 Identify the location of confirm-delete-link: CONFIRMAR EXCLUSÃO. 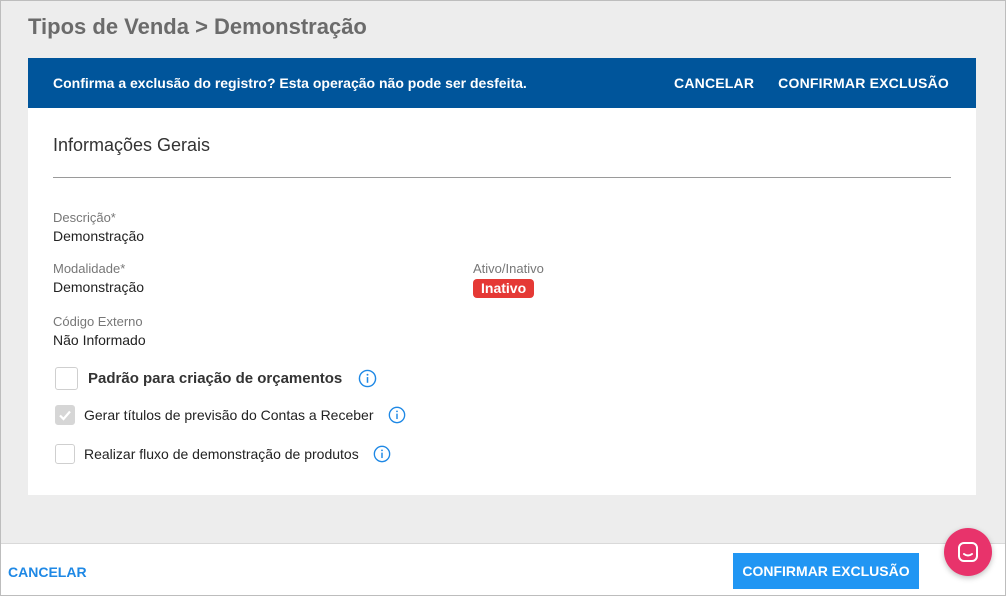
(863, 83).